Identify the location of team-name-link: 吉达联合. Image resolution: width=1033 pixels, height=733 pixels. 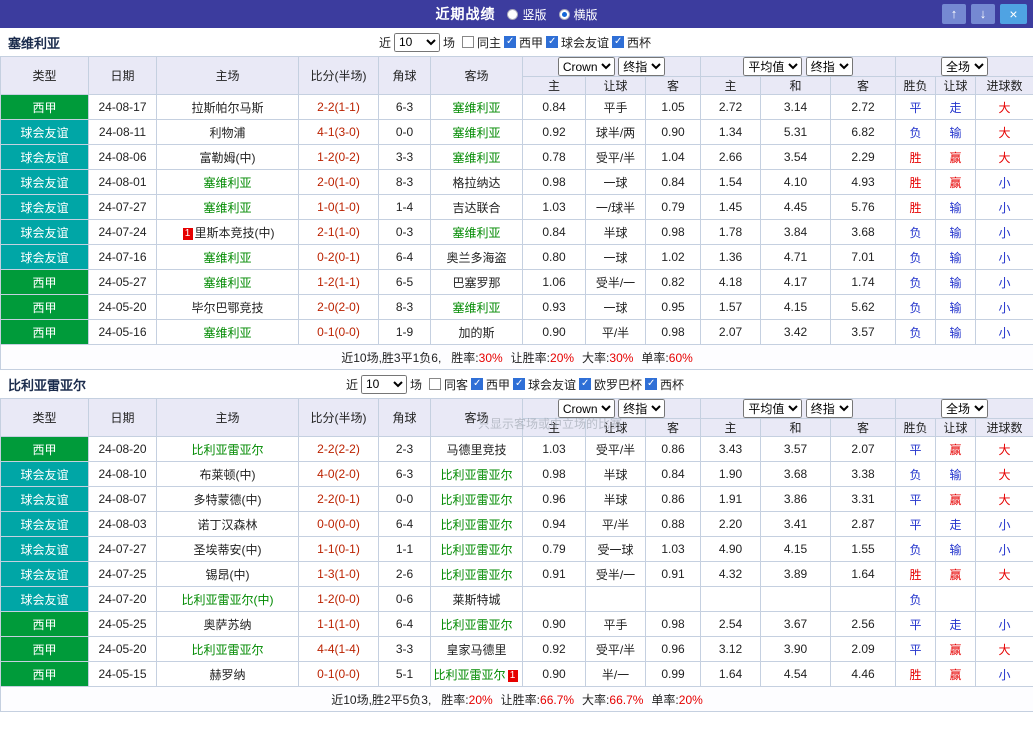
(476, 208).